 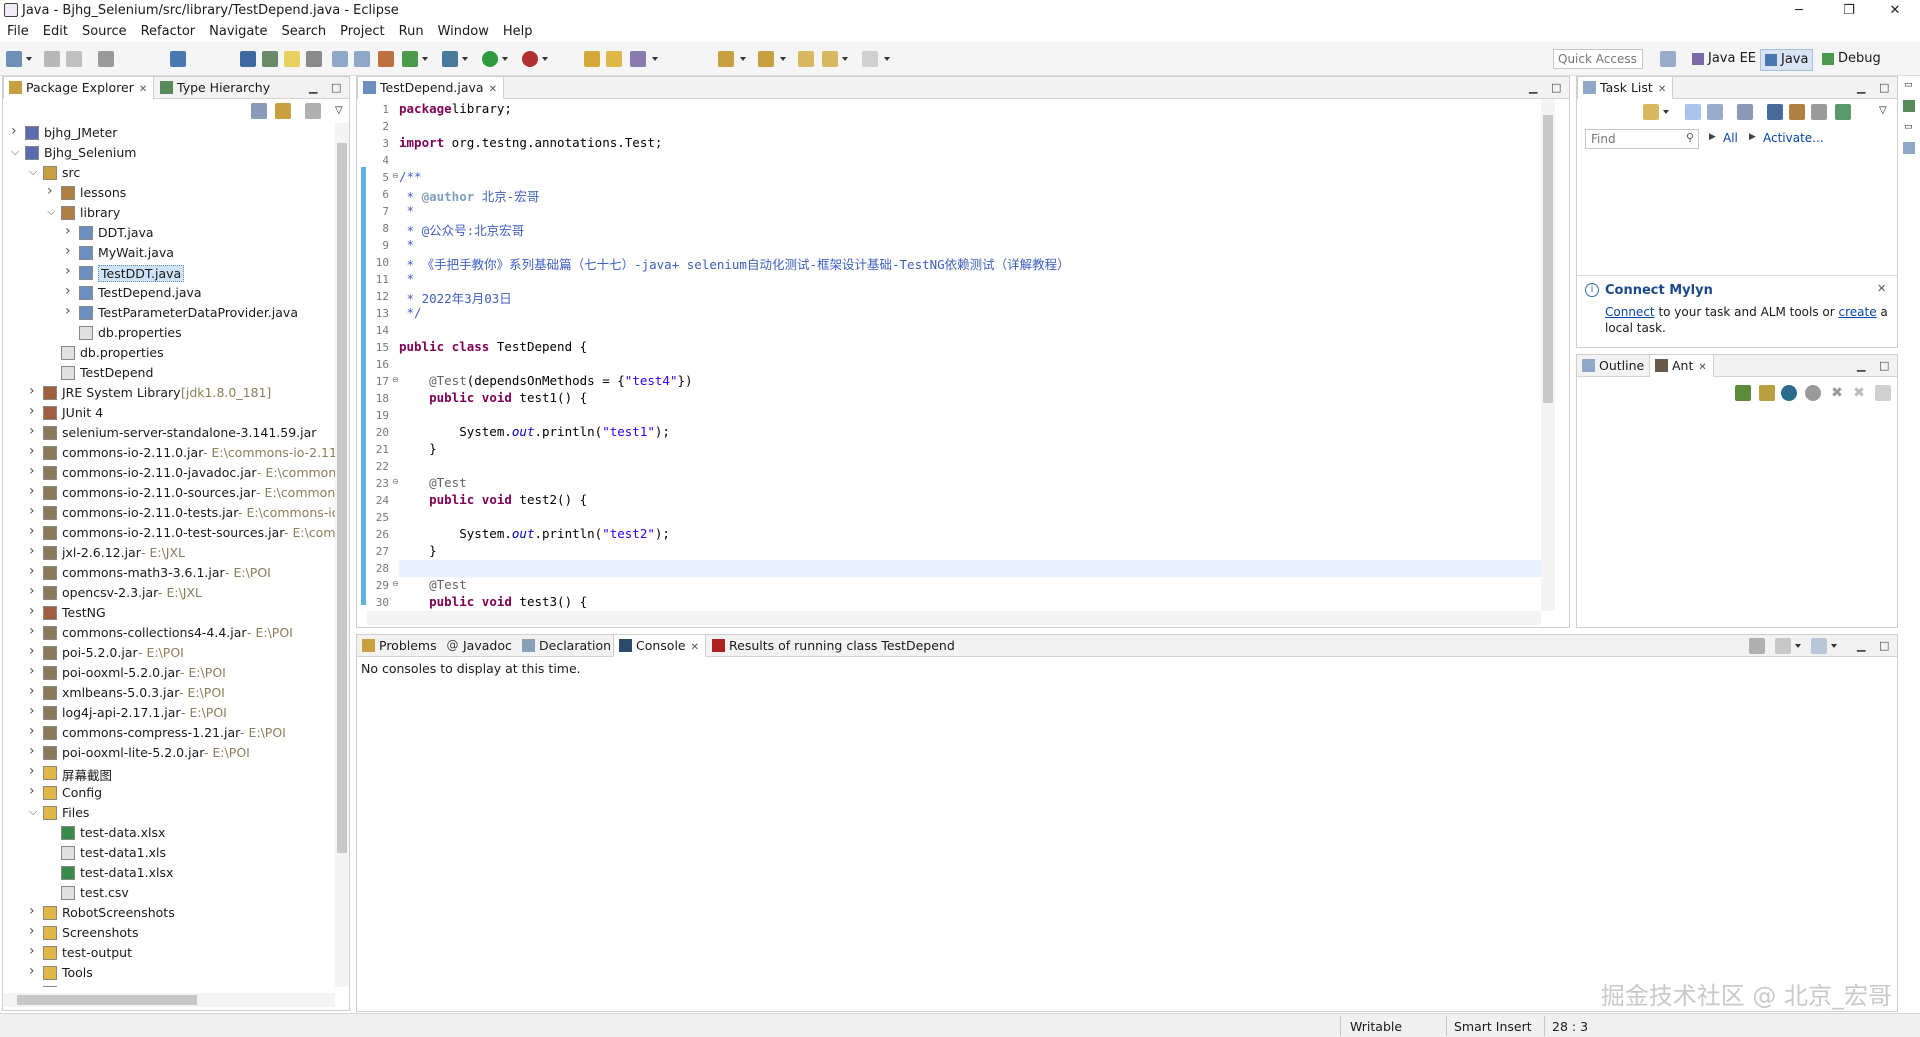 I want to click on all-tasks-link: All, so click(x=1730, y=138).